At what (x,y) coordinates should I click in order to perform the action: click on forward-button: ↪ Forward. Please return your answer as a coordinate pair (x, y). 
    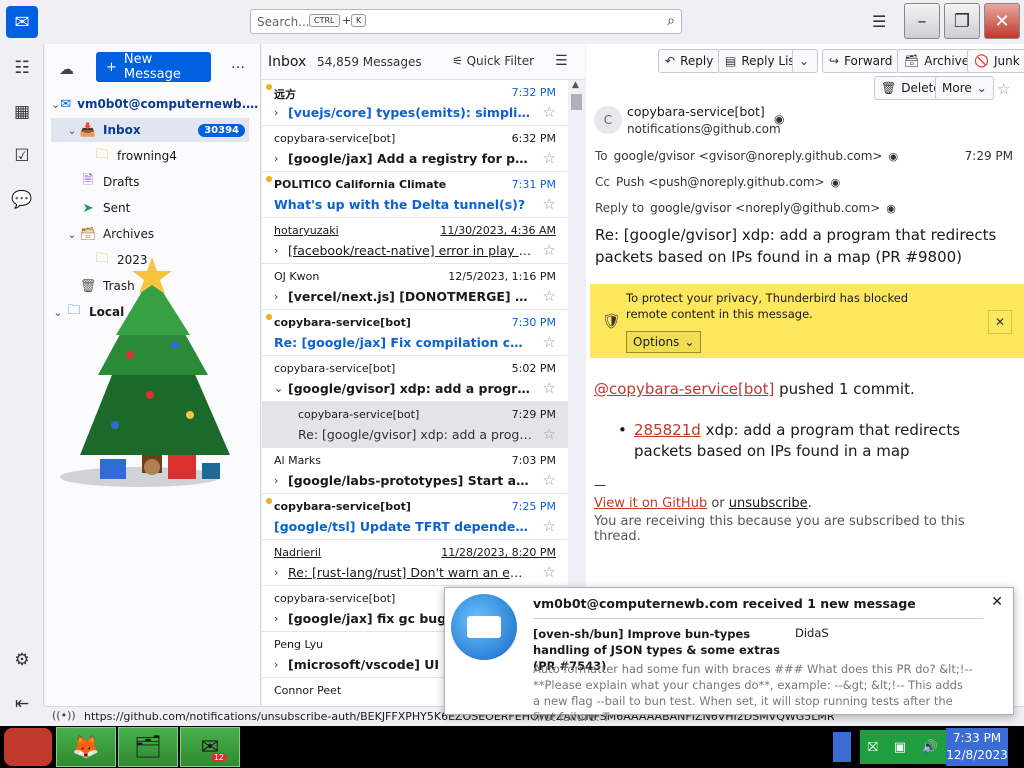
    Looking at the image, I should click on (861, 61).